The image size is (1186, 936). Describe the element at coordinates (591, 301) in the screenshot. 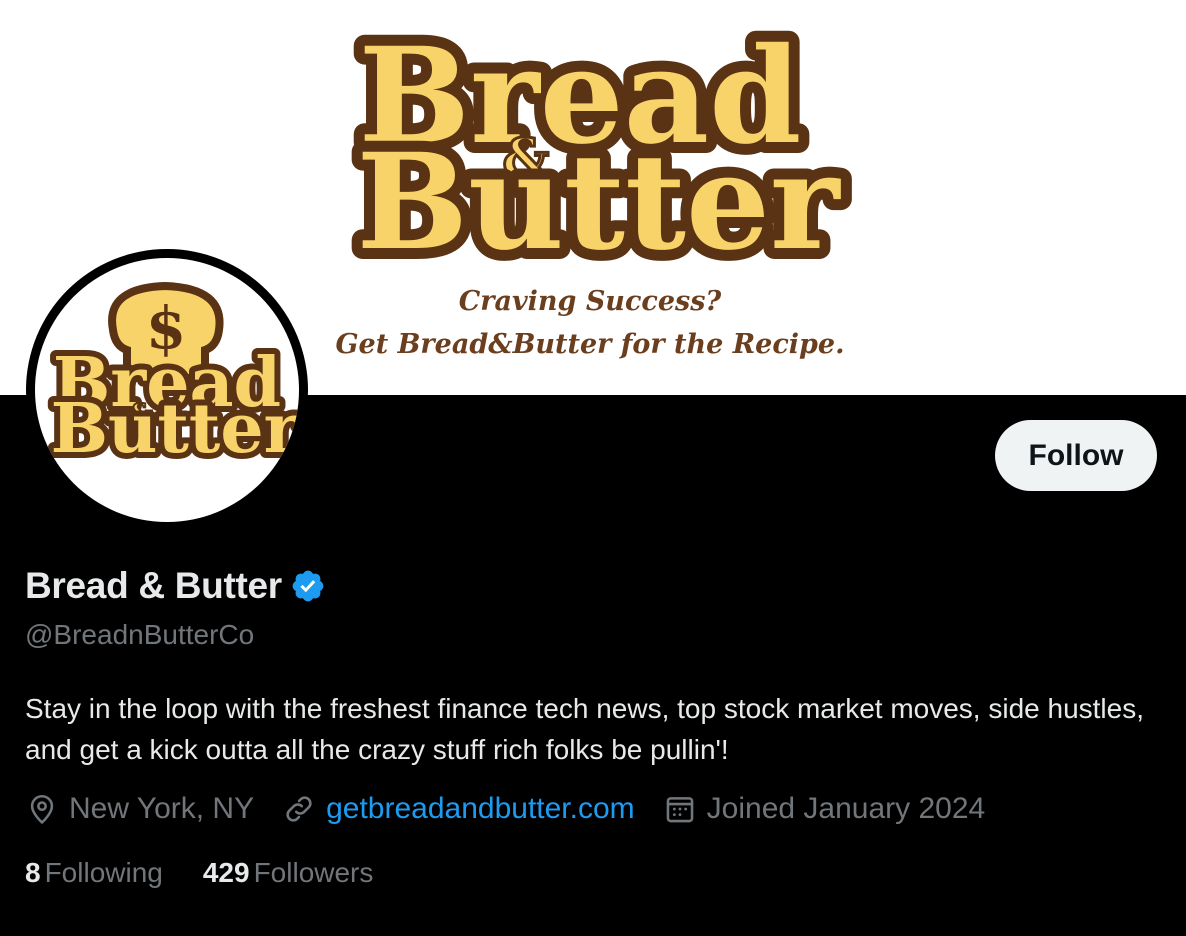

I see `banner-tagline-1: Craving Success?` at that location.